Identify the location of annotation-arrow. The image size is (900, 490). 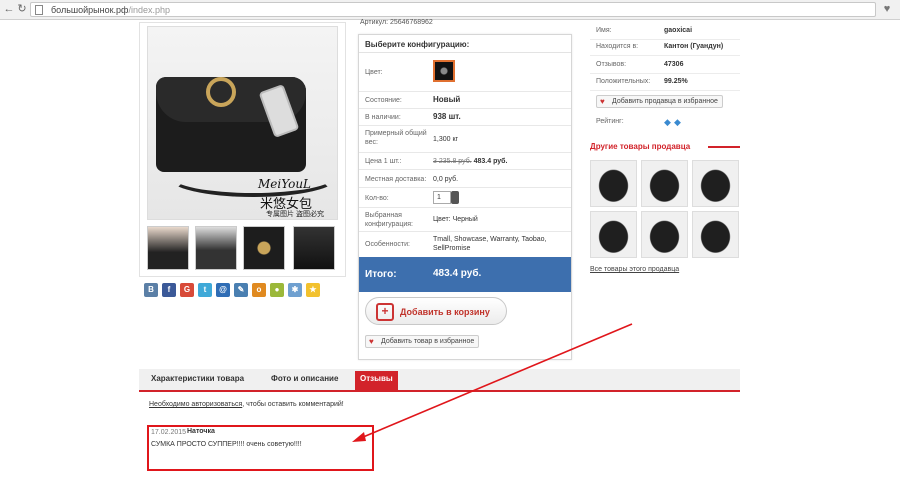
(492, 382).